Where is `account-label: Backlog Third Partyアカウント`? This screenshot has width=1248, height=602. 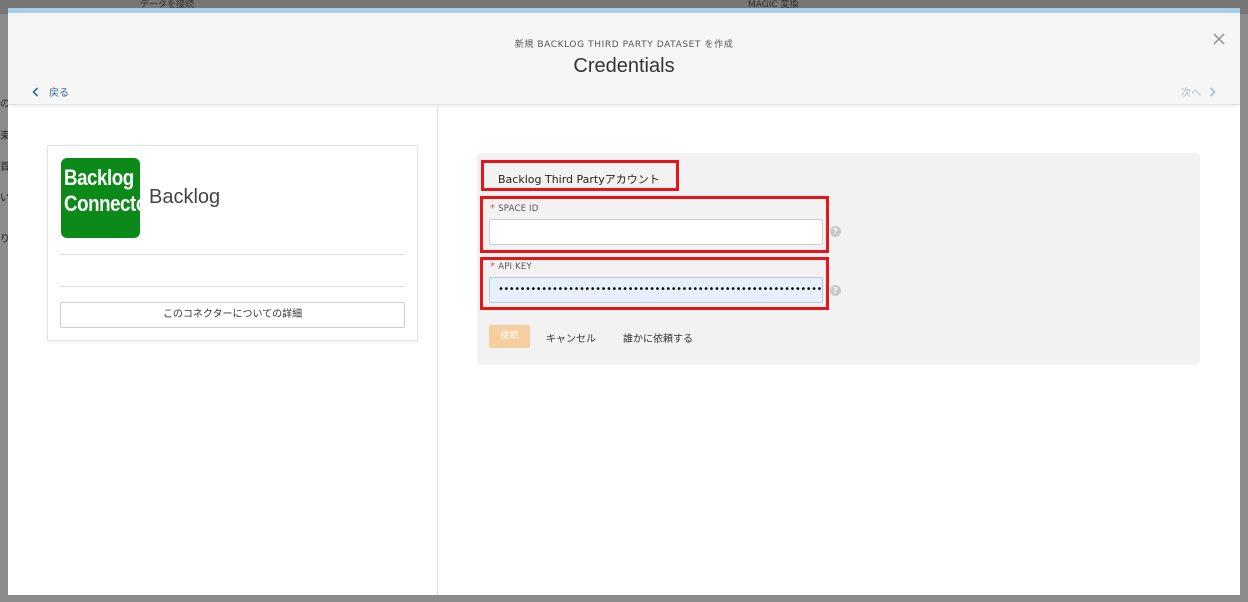
account-label: Backlog Third Partyアカウント is located at coordinates (579, 179).